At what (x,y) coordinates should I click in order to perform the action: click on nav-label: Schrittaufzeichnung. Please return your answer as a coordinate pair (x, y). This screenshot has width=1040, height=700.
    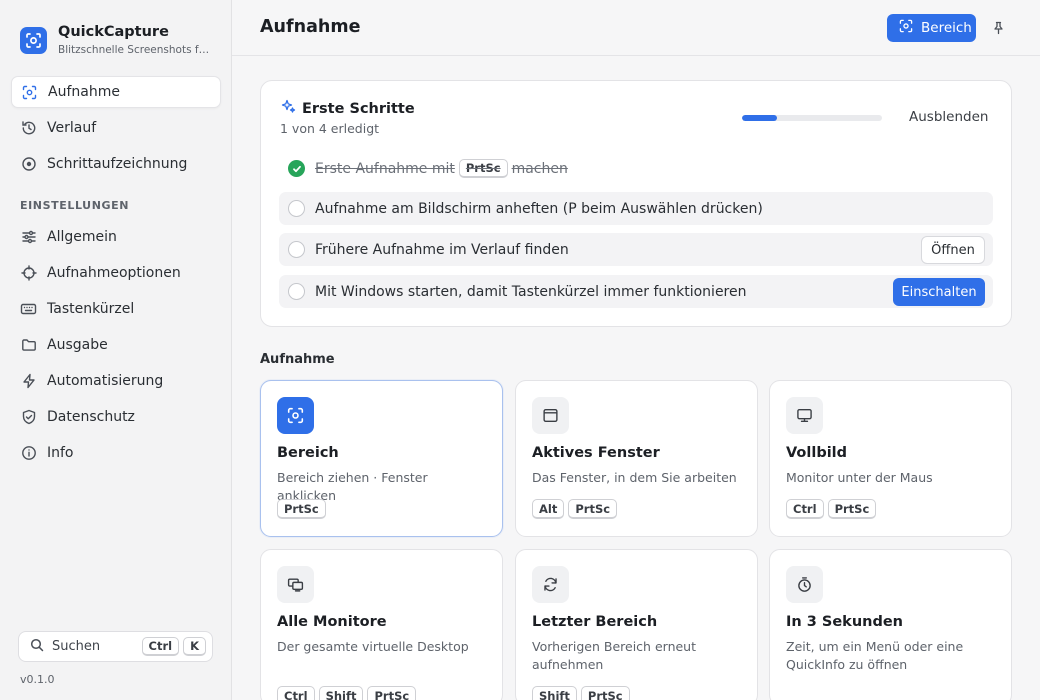
    Looking at the image, I should click on (117, 164).